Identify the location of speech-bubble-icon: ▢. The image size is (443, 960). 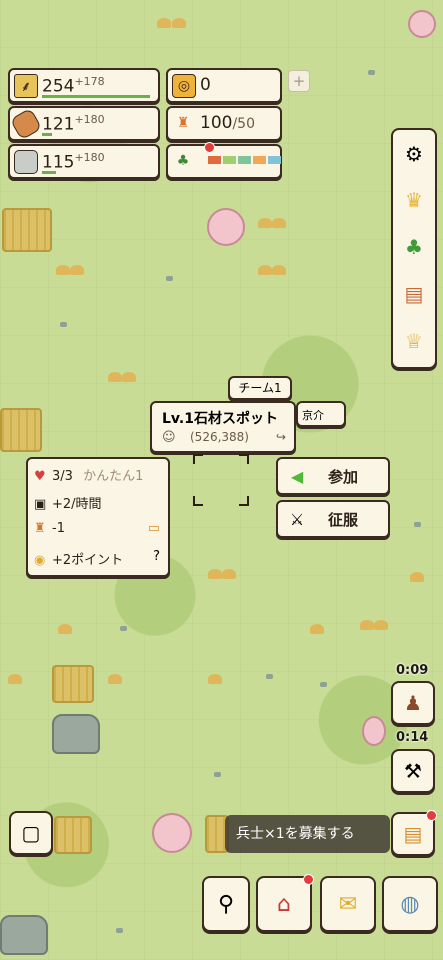
(31, 833).